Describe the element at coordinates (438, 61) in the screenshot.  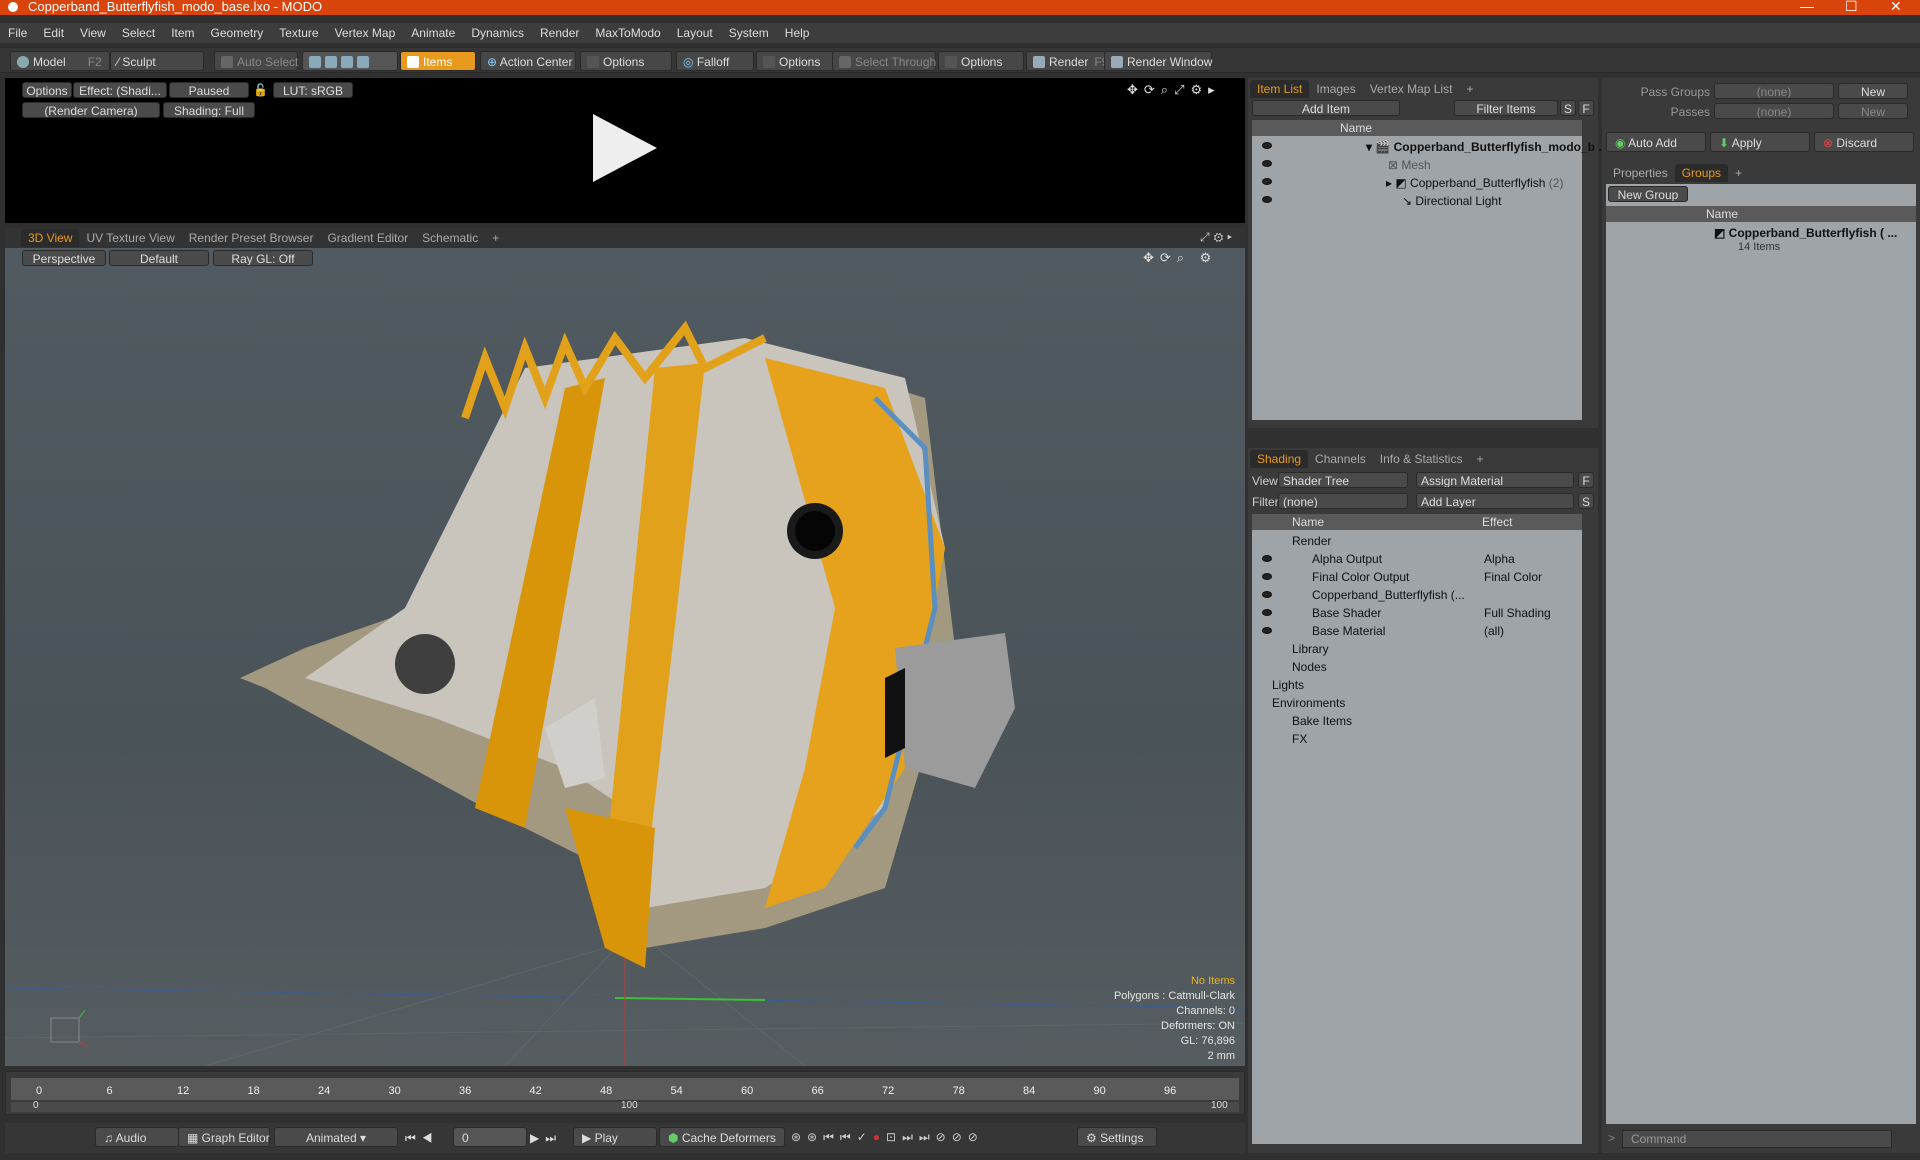
I see `items-mode-button: Items` at that location.